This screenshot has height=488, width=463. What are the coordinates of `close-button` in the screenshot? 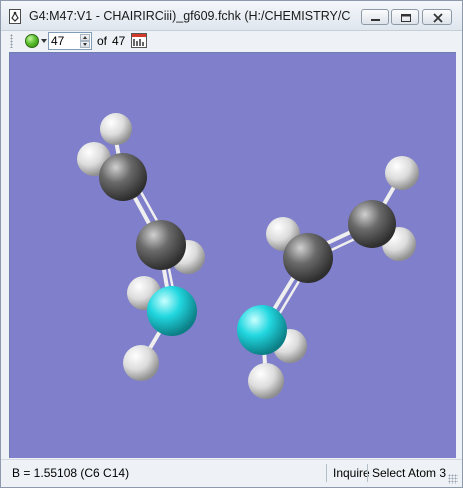 It's located at (437, 17).